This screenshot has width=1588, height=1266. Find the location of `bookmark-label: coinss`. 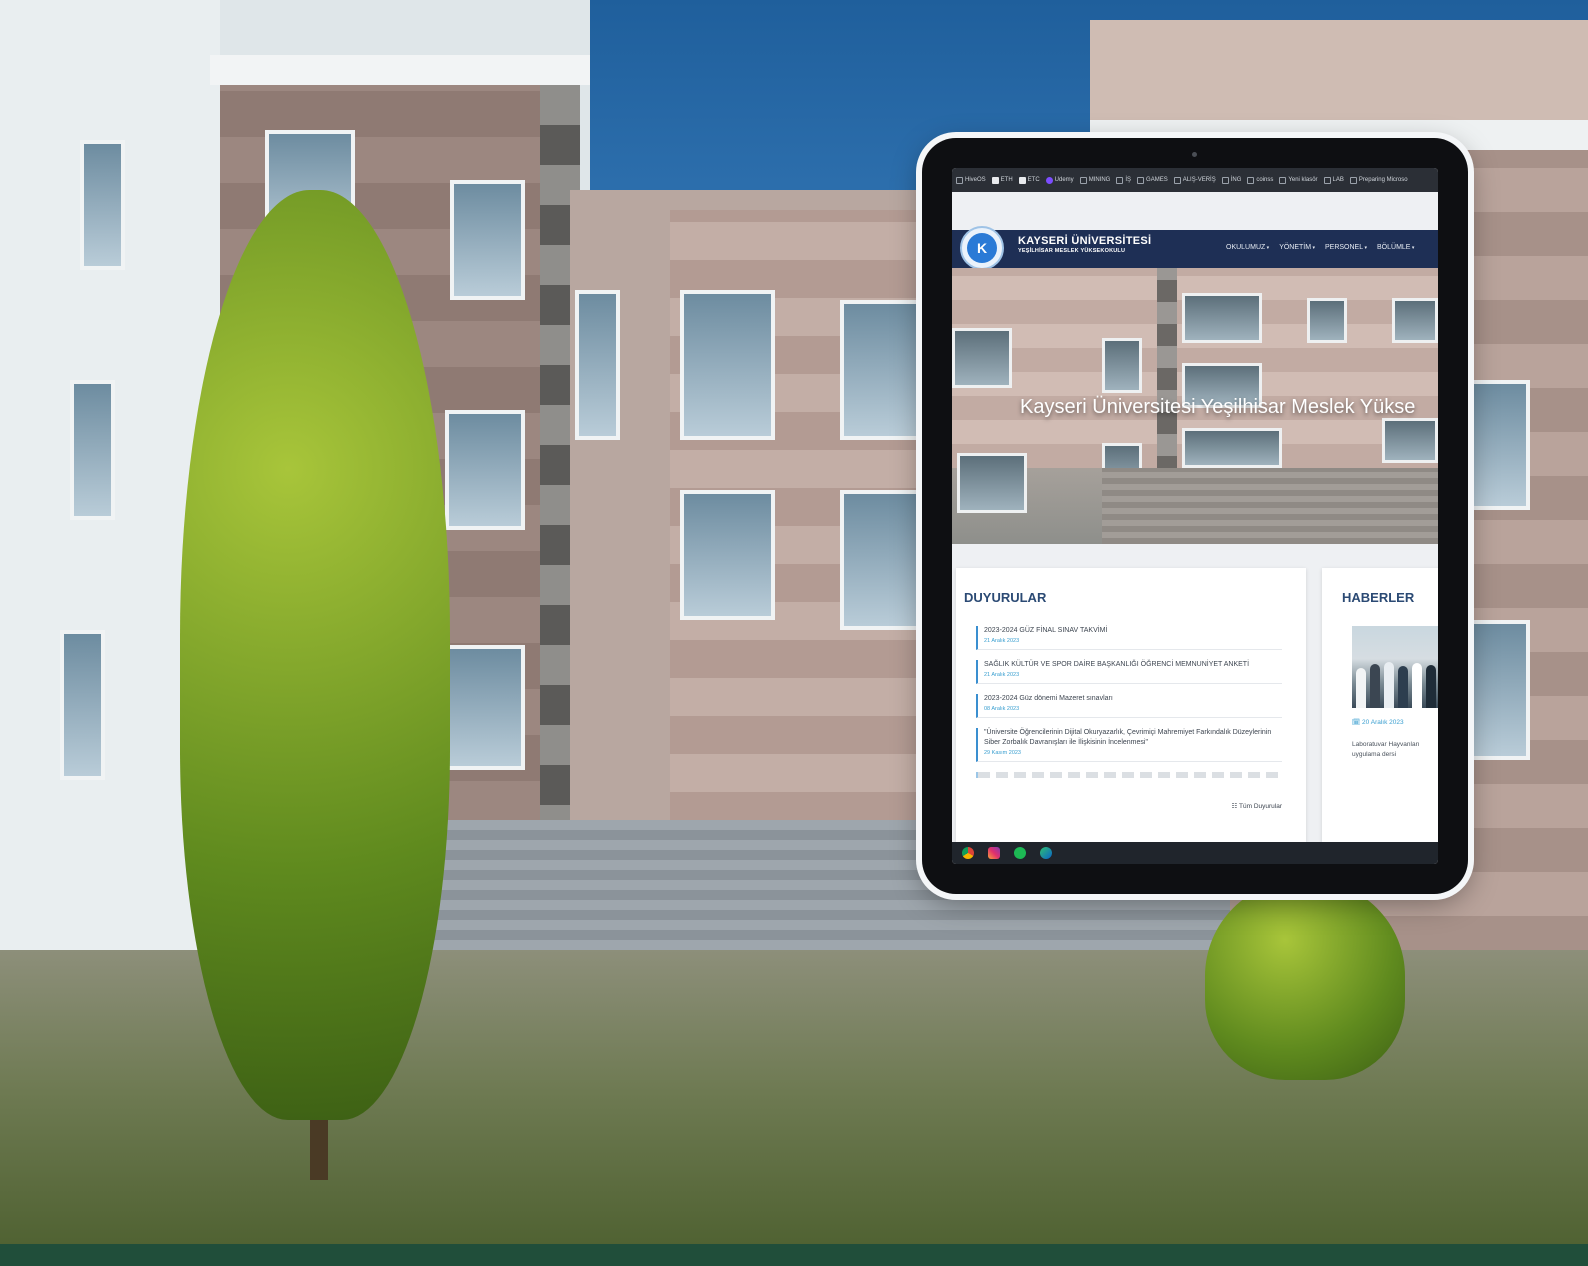

bookmark-label: coinss is located at coordinates (1265, 180).